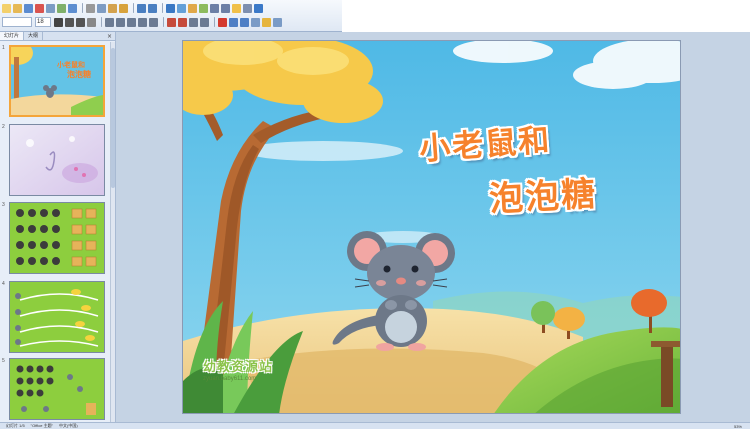 The width and height of the screenshot is (750, 429). I want to click on paste-icon, so click(112, 8).